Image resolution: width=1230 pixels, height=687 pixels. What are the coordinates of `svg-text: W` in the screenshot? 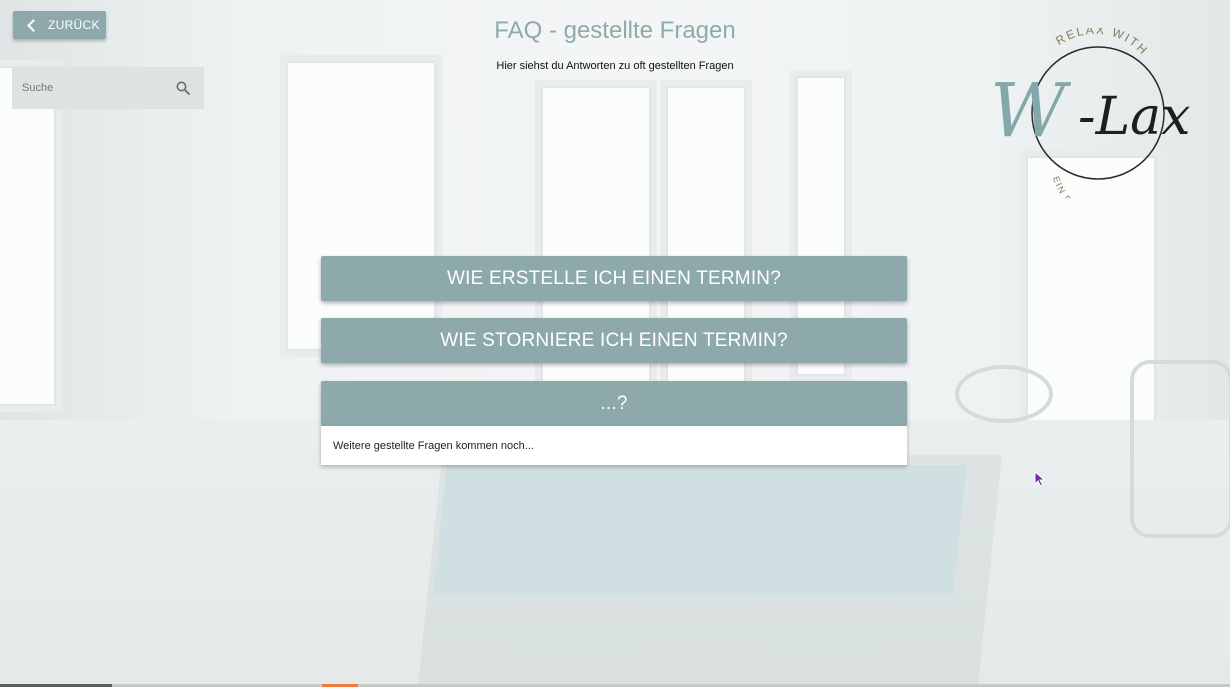 It's located at (1031, 111).